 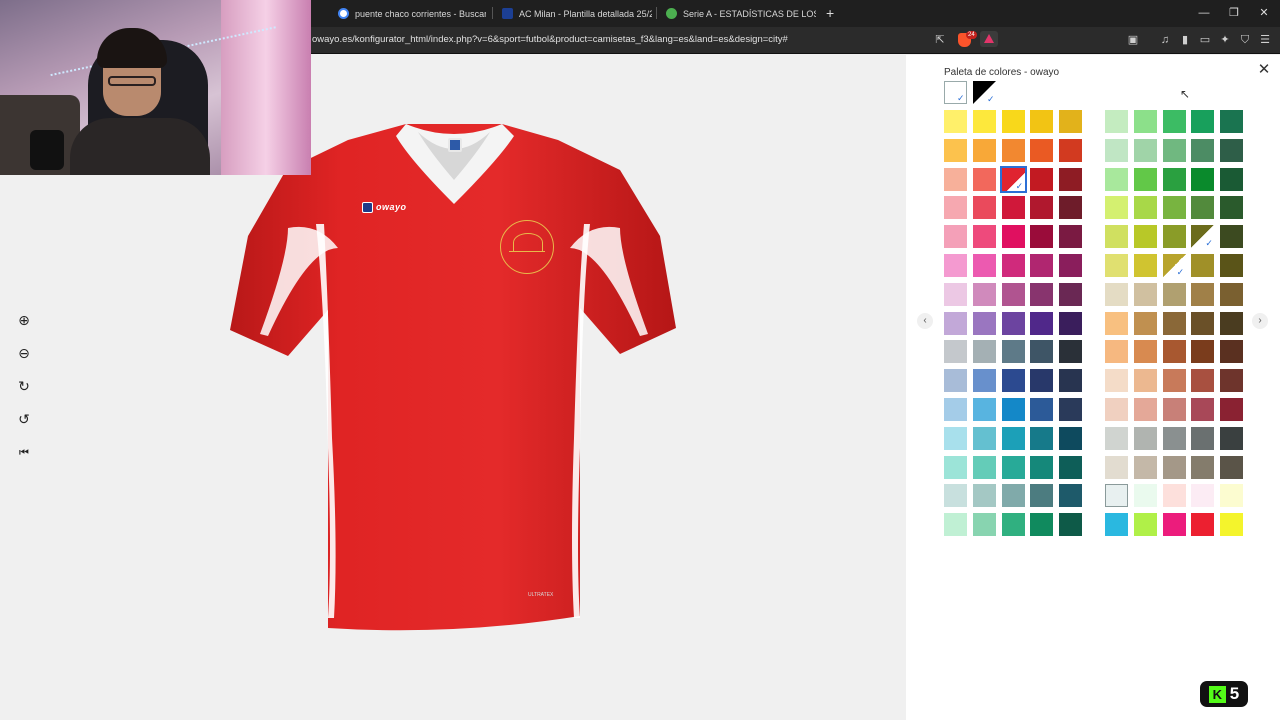 I want to click on rotate-right-icon: ↻, so click(x=24, y=386).